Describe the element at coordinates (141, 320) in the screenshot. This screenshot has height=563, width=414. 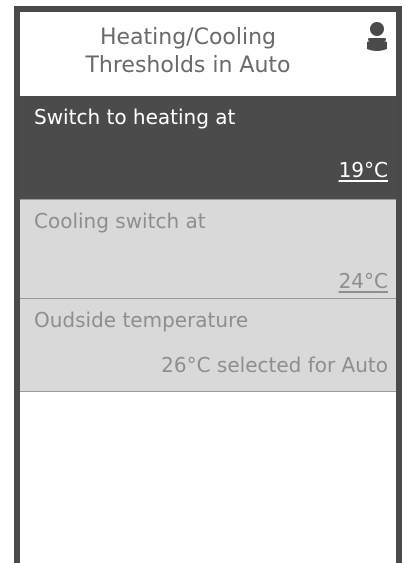
I see `outside-temperature-label: Oudside temperature` at that location.